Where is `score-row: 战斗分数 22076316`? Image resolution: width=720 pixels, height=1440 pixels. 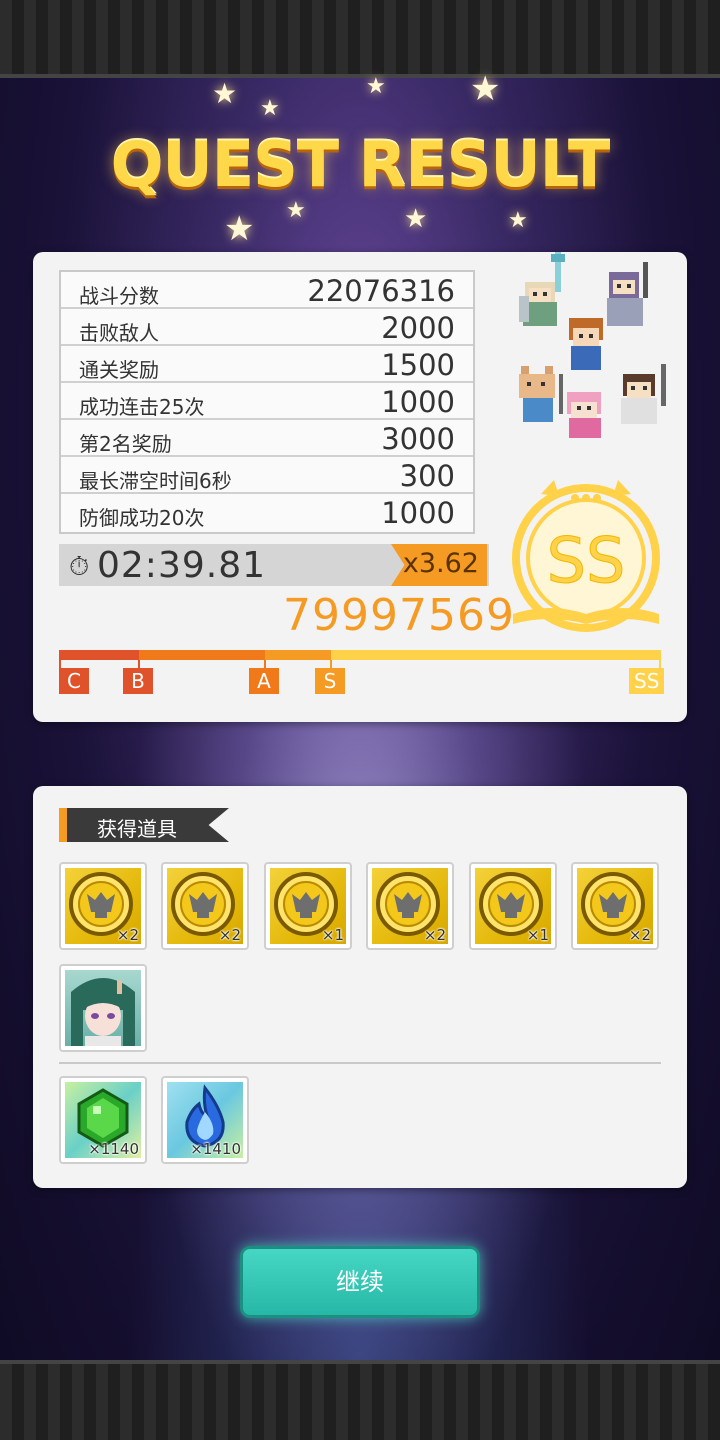
score-row: 战斗分数 22076316 is located at coordinates (267, 290).